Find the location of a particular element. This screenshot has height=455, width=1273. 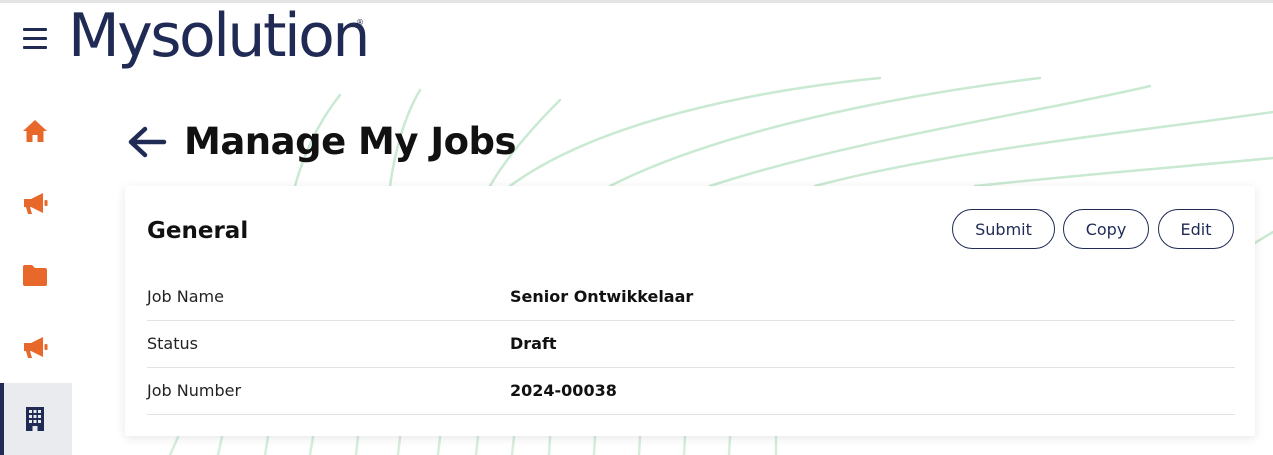

detail-row-status: Status Draft is located at coordinates (691, 344).